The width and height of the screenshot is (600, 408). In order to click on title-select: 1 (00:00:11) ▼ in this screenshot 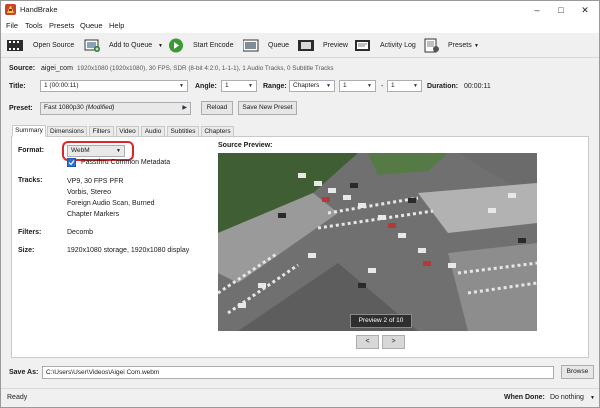, I will do `click(114, 86)`.